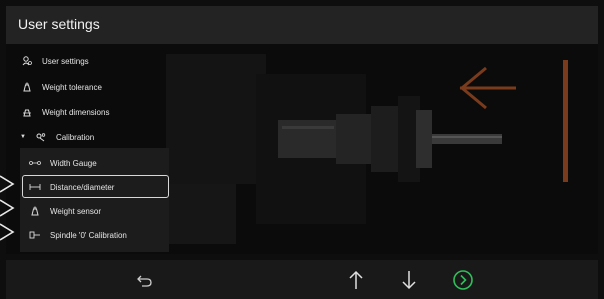  What do you see at coordinates (23, 137) in the screenshot?
I see `expand-chevron-icon: ▼` at bounding box center [23, 137].